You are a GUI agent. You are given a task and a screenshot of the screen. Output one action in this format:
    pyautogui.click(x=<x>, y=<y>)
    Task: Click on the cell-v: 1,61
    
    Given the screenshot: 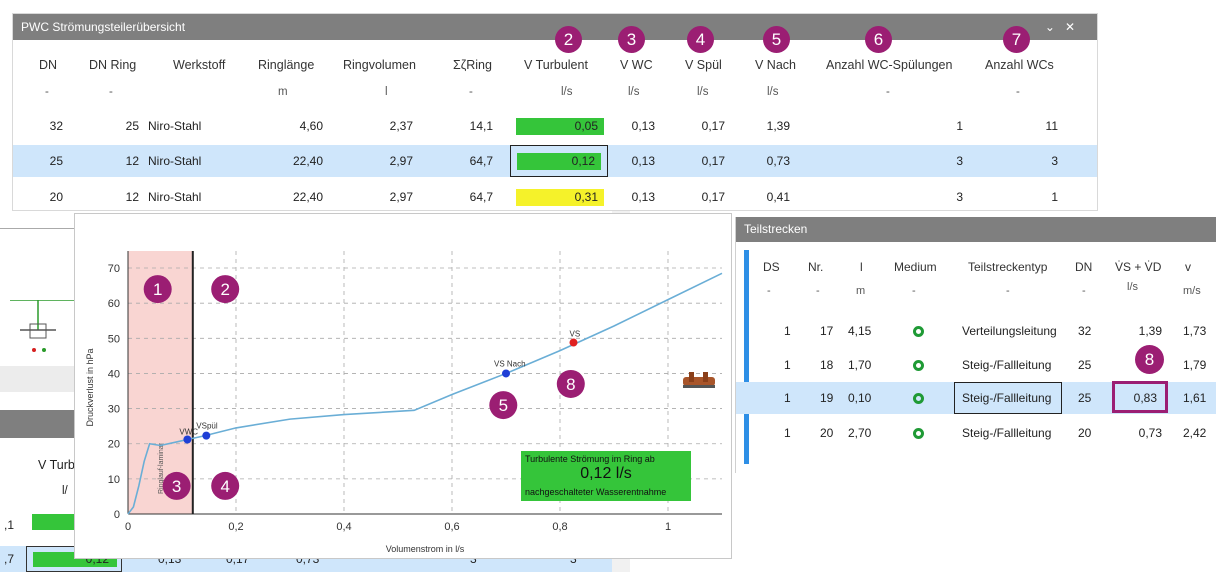 What is the action you would take?
    pyautogui.click(x=1195, y=398)
    